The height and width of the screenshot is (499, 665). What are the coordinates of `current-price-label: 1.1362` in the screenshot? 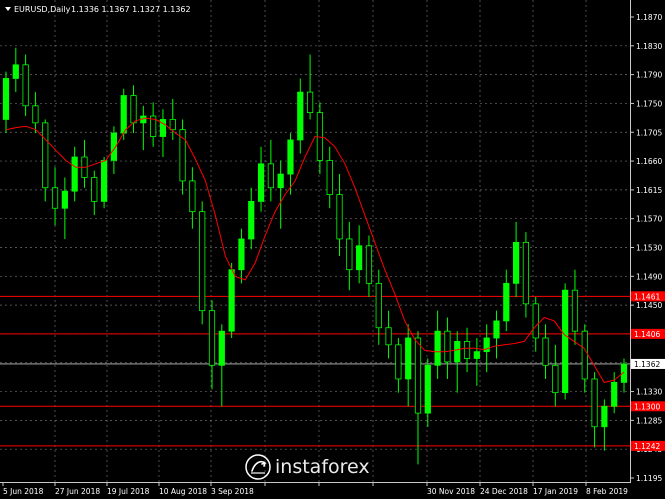 It's located at (647, 364).